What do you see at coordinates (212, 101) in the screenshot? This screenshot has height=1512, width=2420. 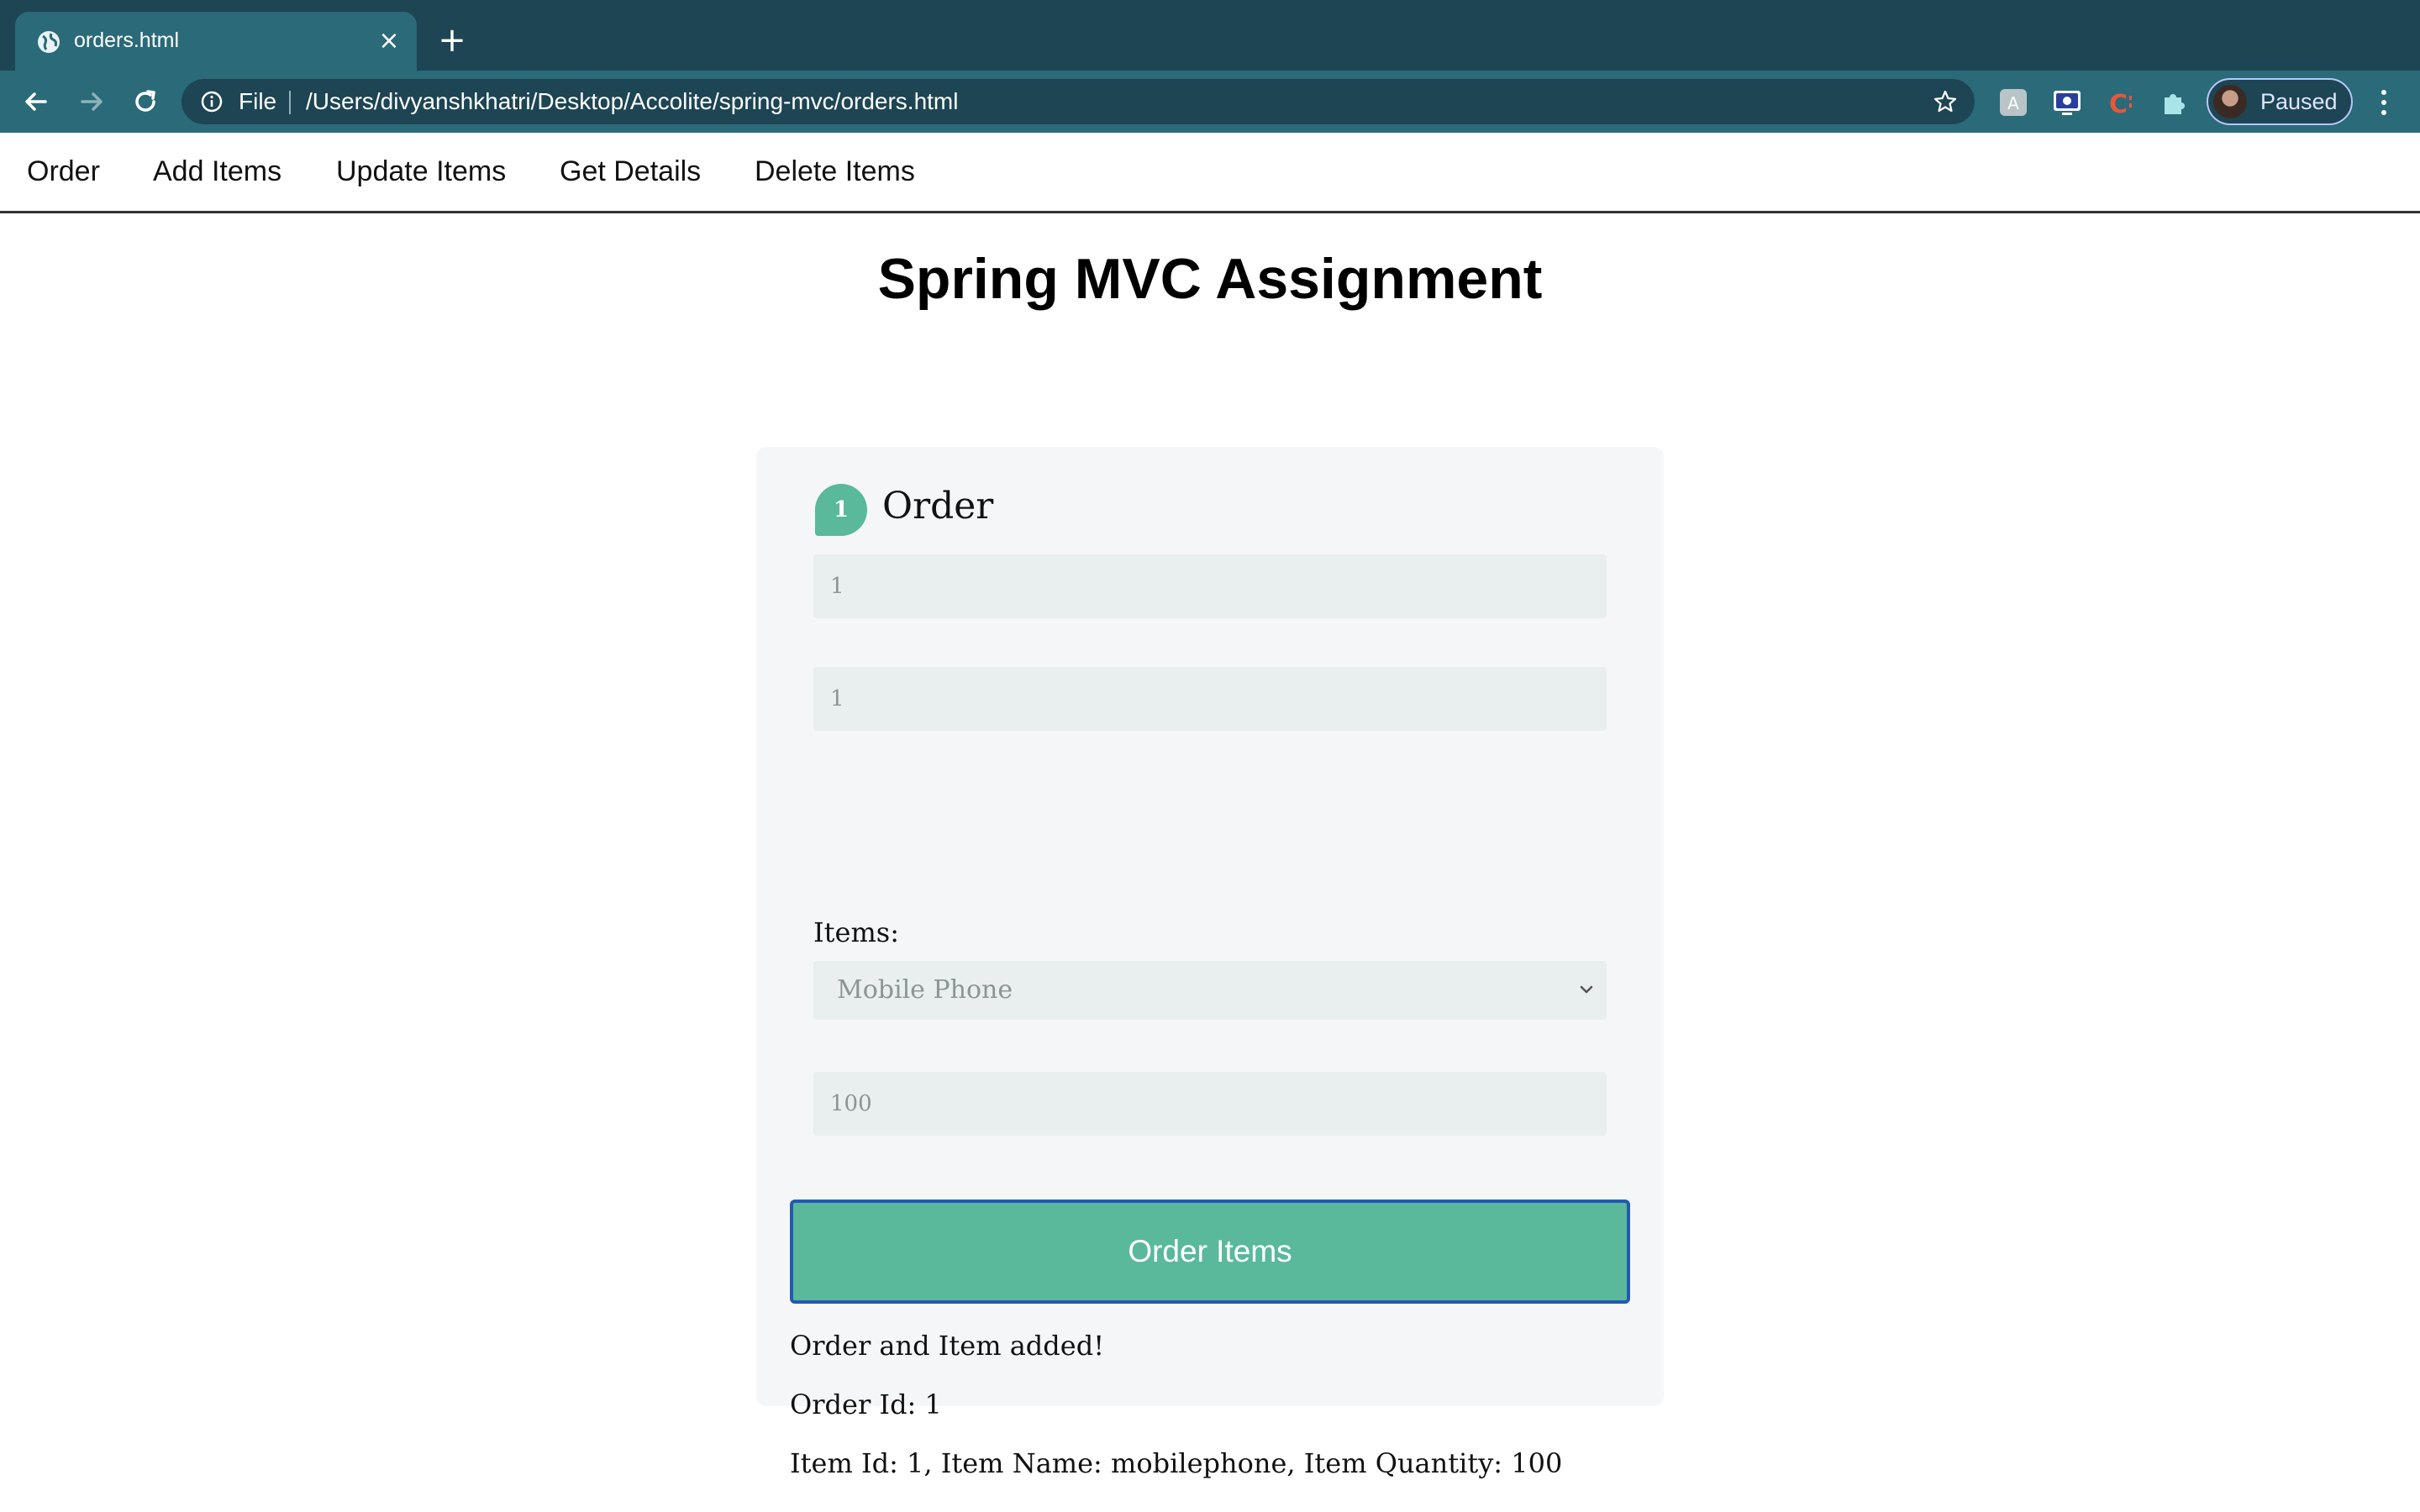 I see `info-icon` at bounding box center [212, 101].